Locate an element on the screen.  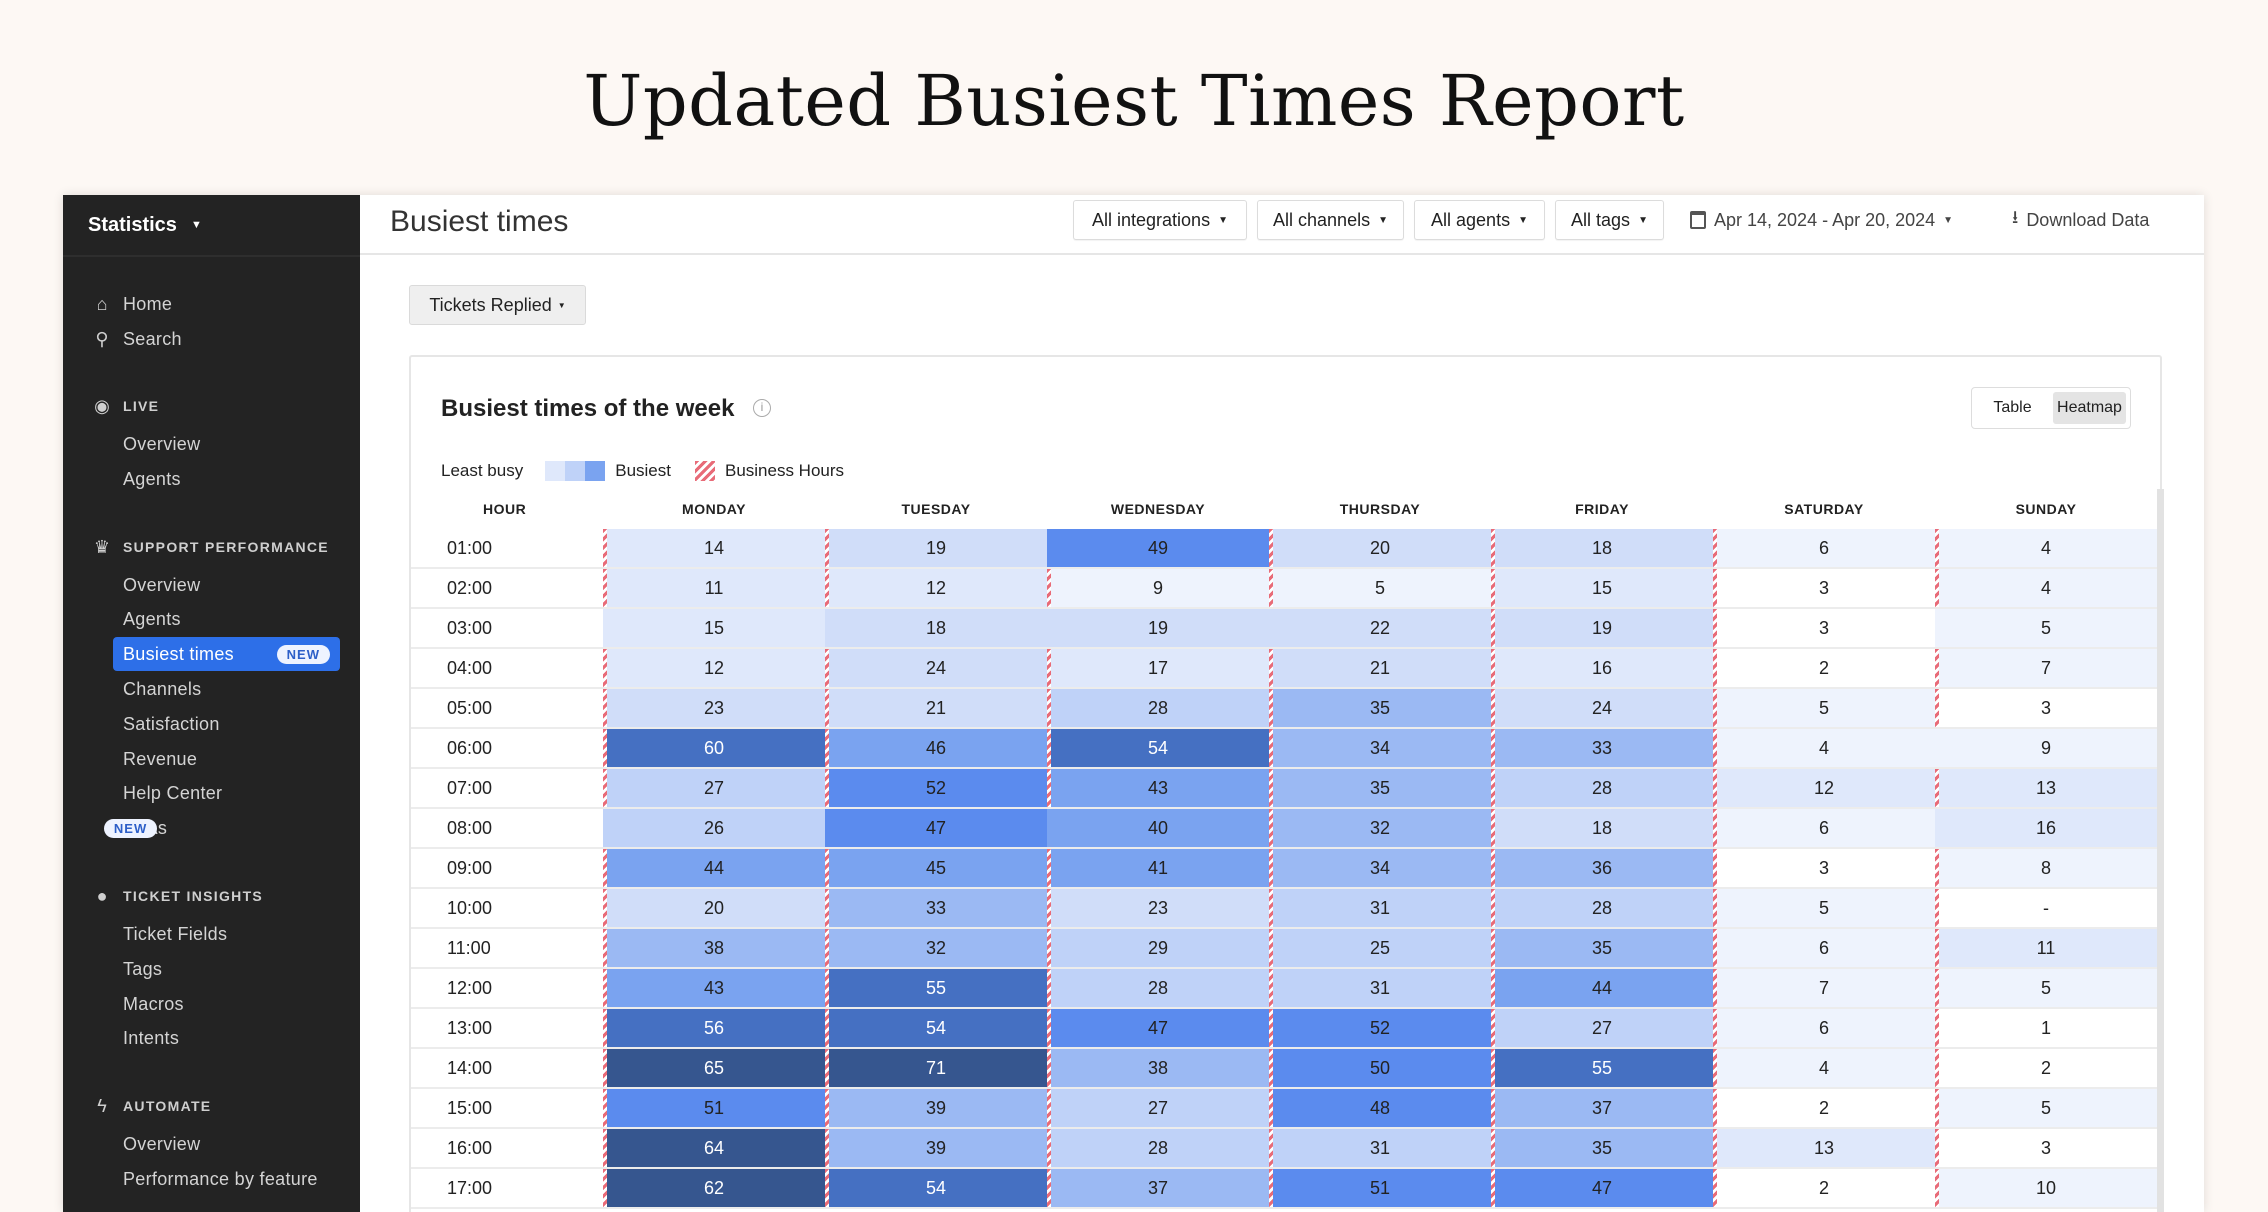
heatmap-cell: 64 is located at coordinates (714, 1148).